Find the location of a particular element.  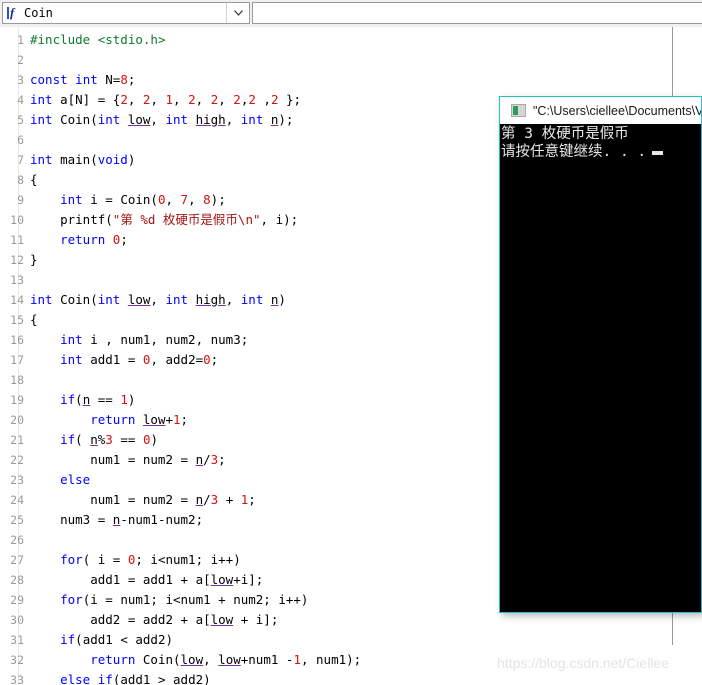

line-number: 18 is located at coordinates (17, 380).